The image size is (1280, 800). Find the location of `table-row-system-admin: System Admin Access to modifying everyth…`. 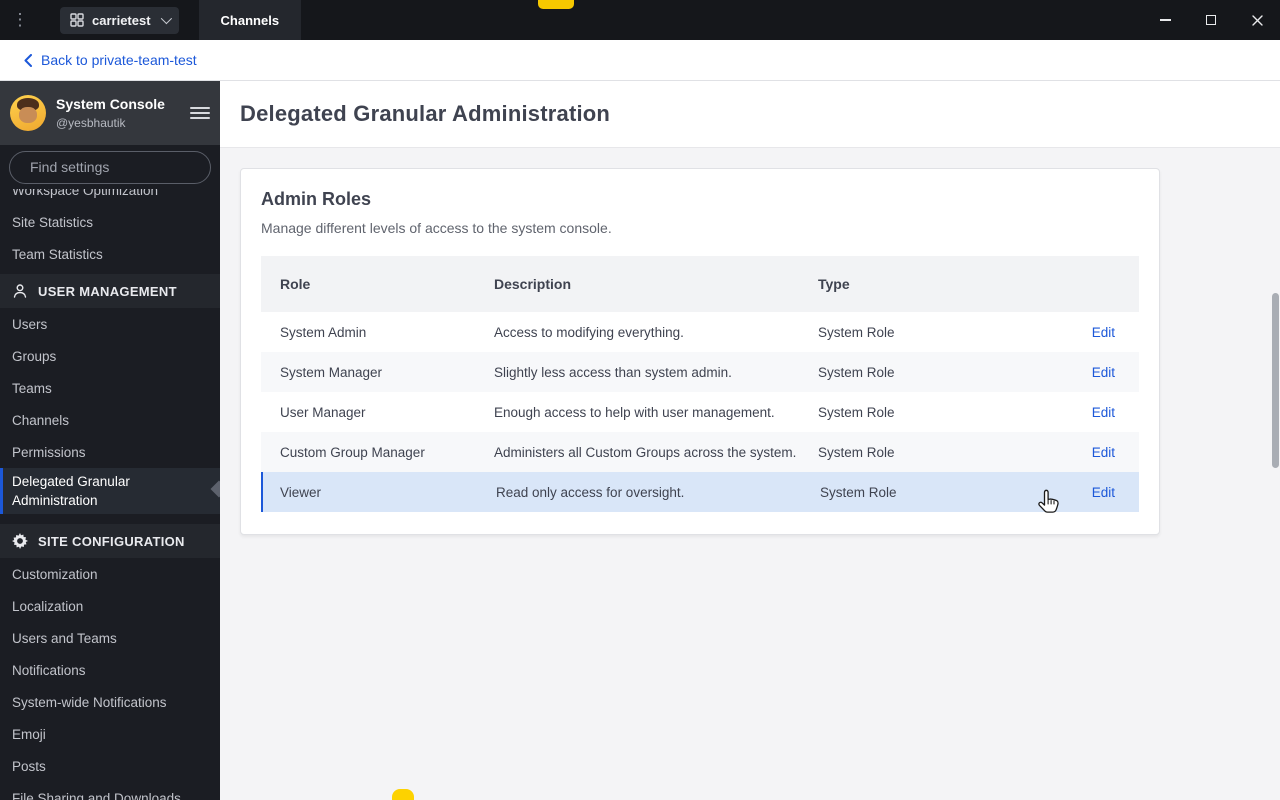

table-row-system-admin: System Admin Access to modifying everyth… is located at coordinates (700, 332).